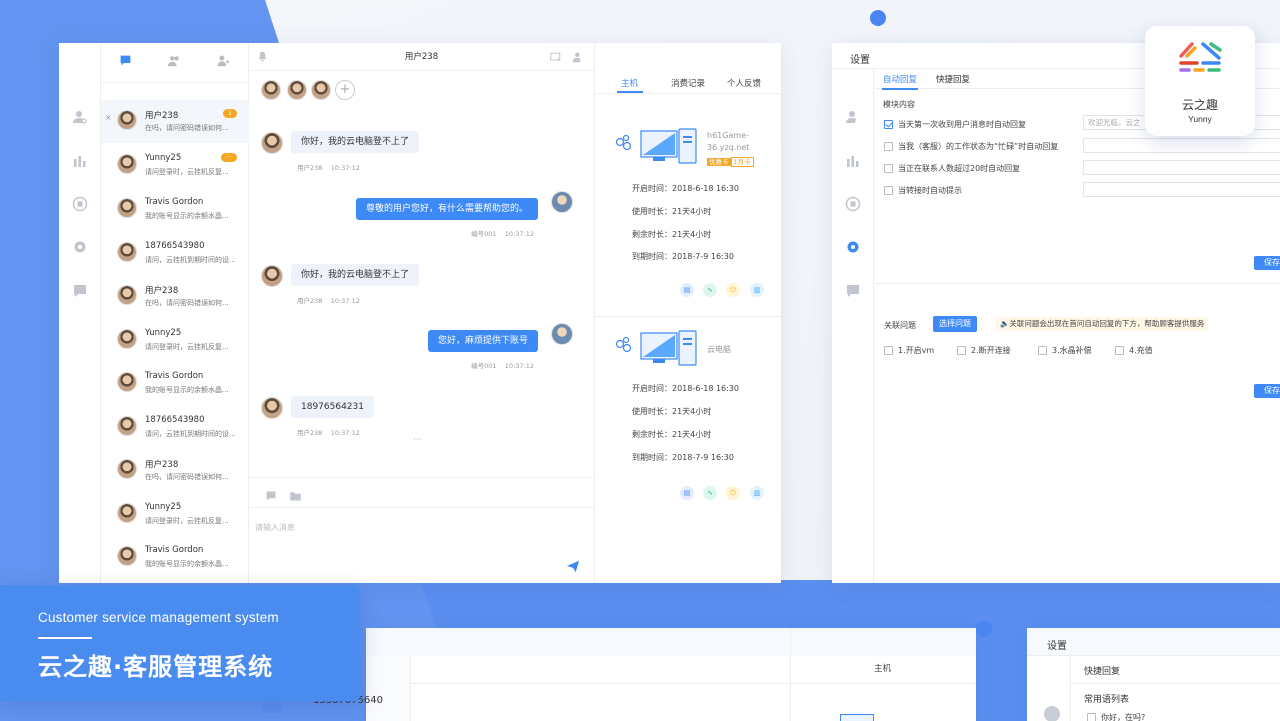 The image size is (1280, 721). I want to click on tab-consumption: 消费记录, so click(688, 83).